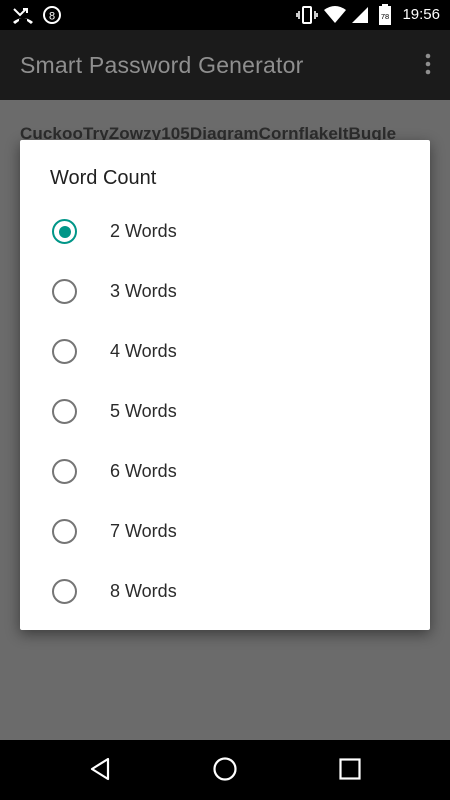 This screenshot has width=450, height=800. I want to click on signal-icon, so click(360, 17).